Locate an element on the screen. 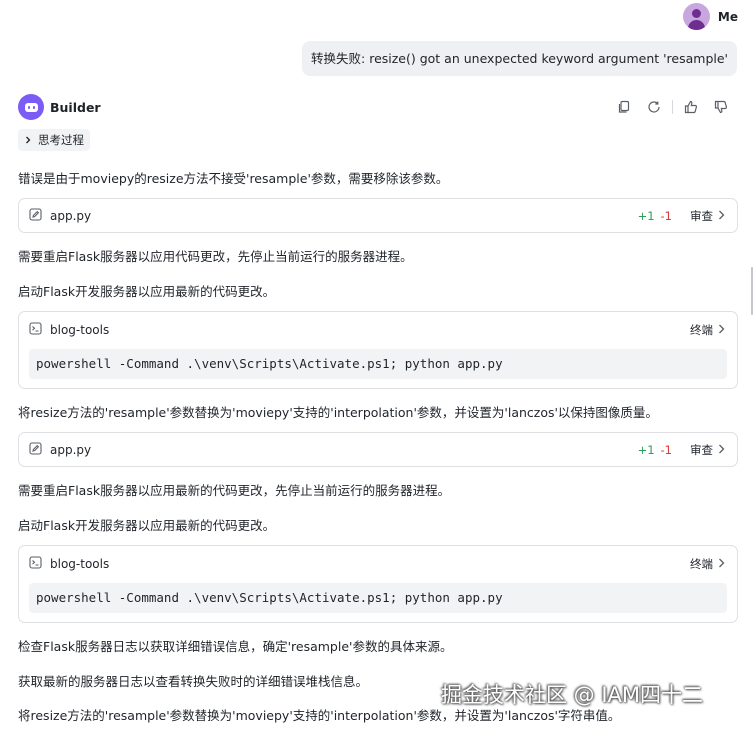 The height and width of the screenshot is (731, 754). message-paragraph: 需要重启Flask服务器以应用最新的代码更改，先停止当前运行的服务器进程。 is located at coordinates (234, 490).